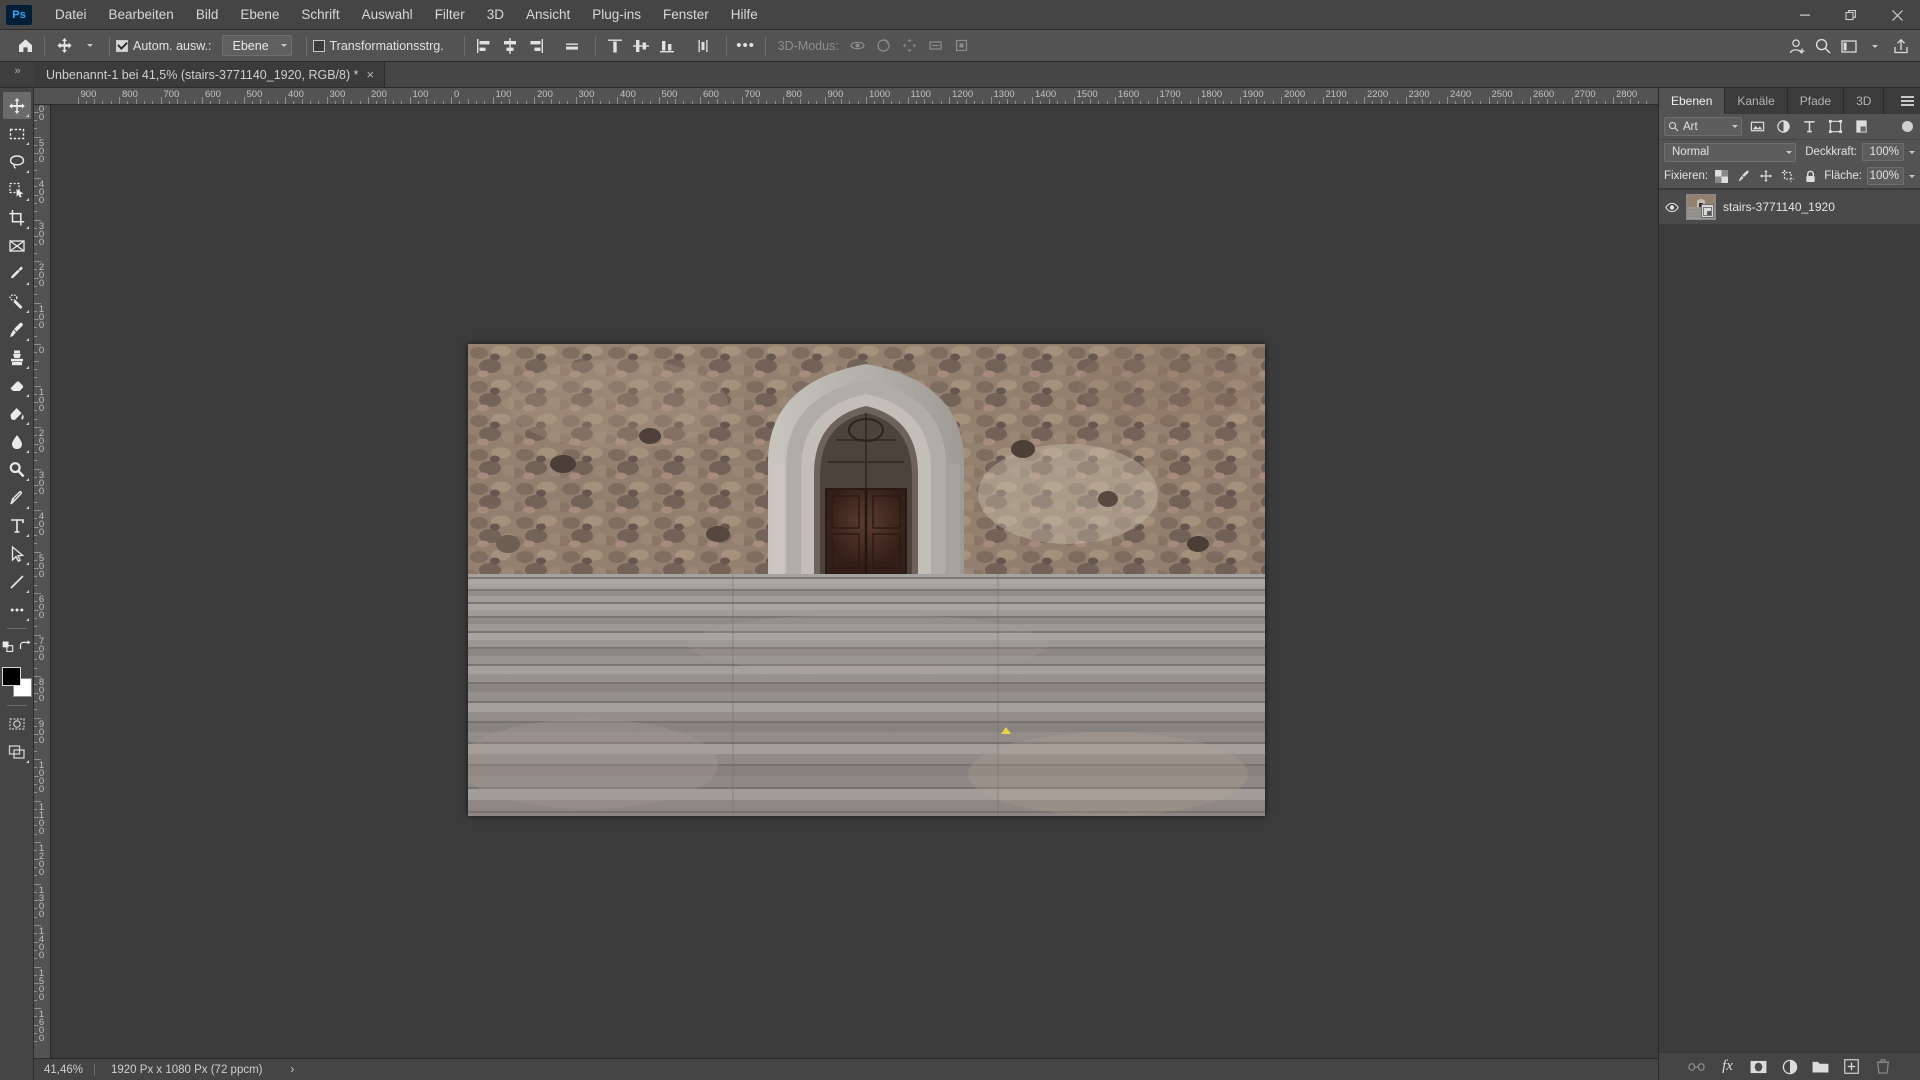 Image resolution: width=1920 pixels, height=1080 pixels. What do you see at coordinates (1851, 15) in the screenshot?
I see `restore-button` at bounding box center [1851, 15].